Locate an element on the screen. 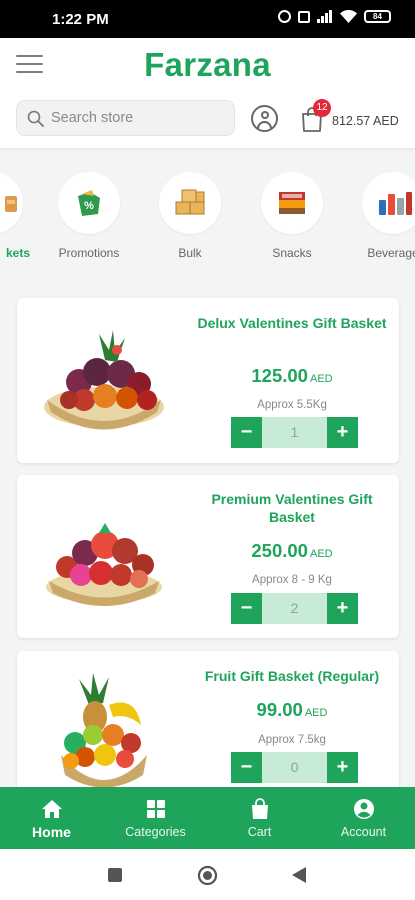 The image size is (415, 900). product-name: Delux Valentines Gift Basket is located at coordinates (292, 323).